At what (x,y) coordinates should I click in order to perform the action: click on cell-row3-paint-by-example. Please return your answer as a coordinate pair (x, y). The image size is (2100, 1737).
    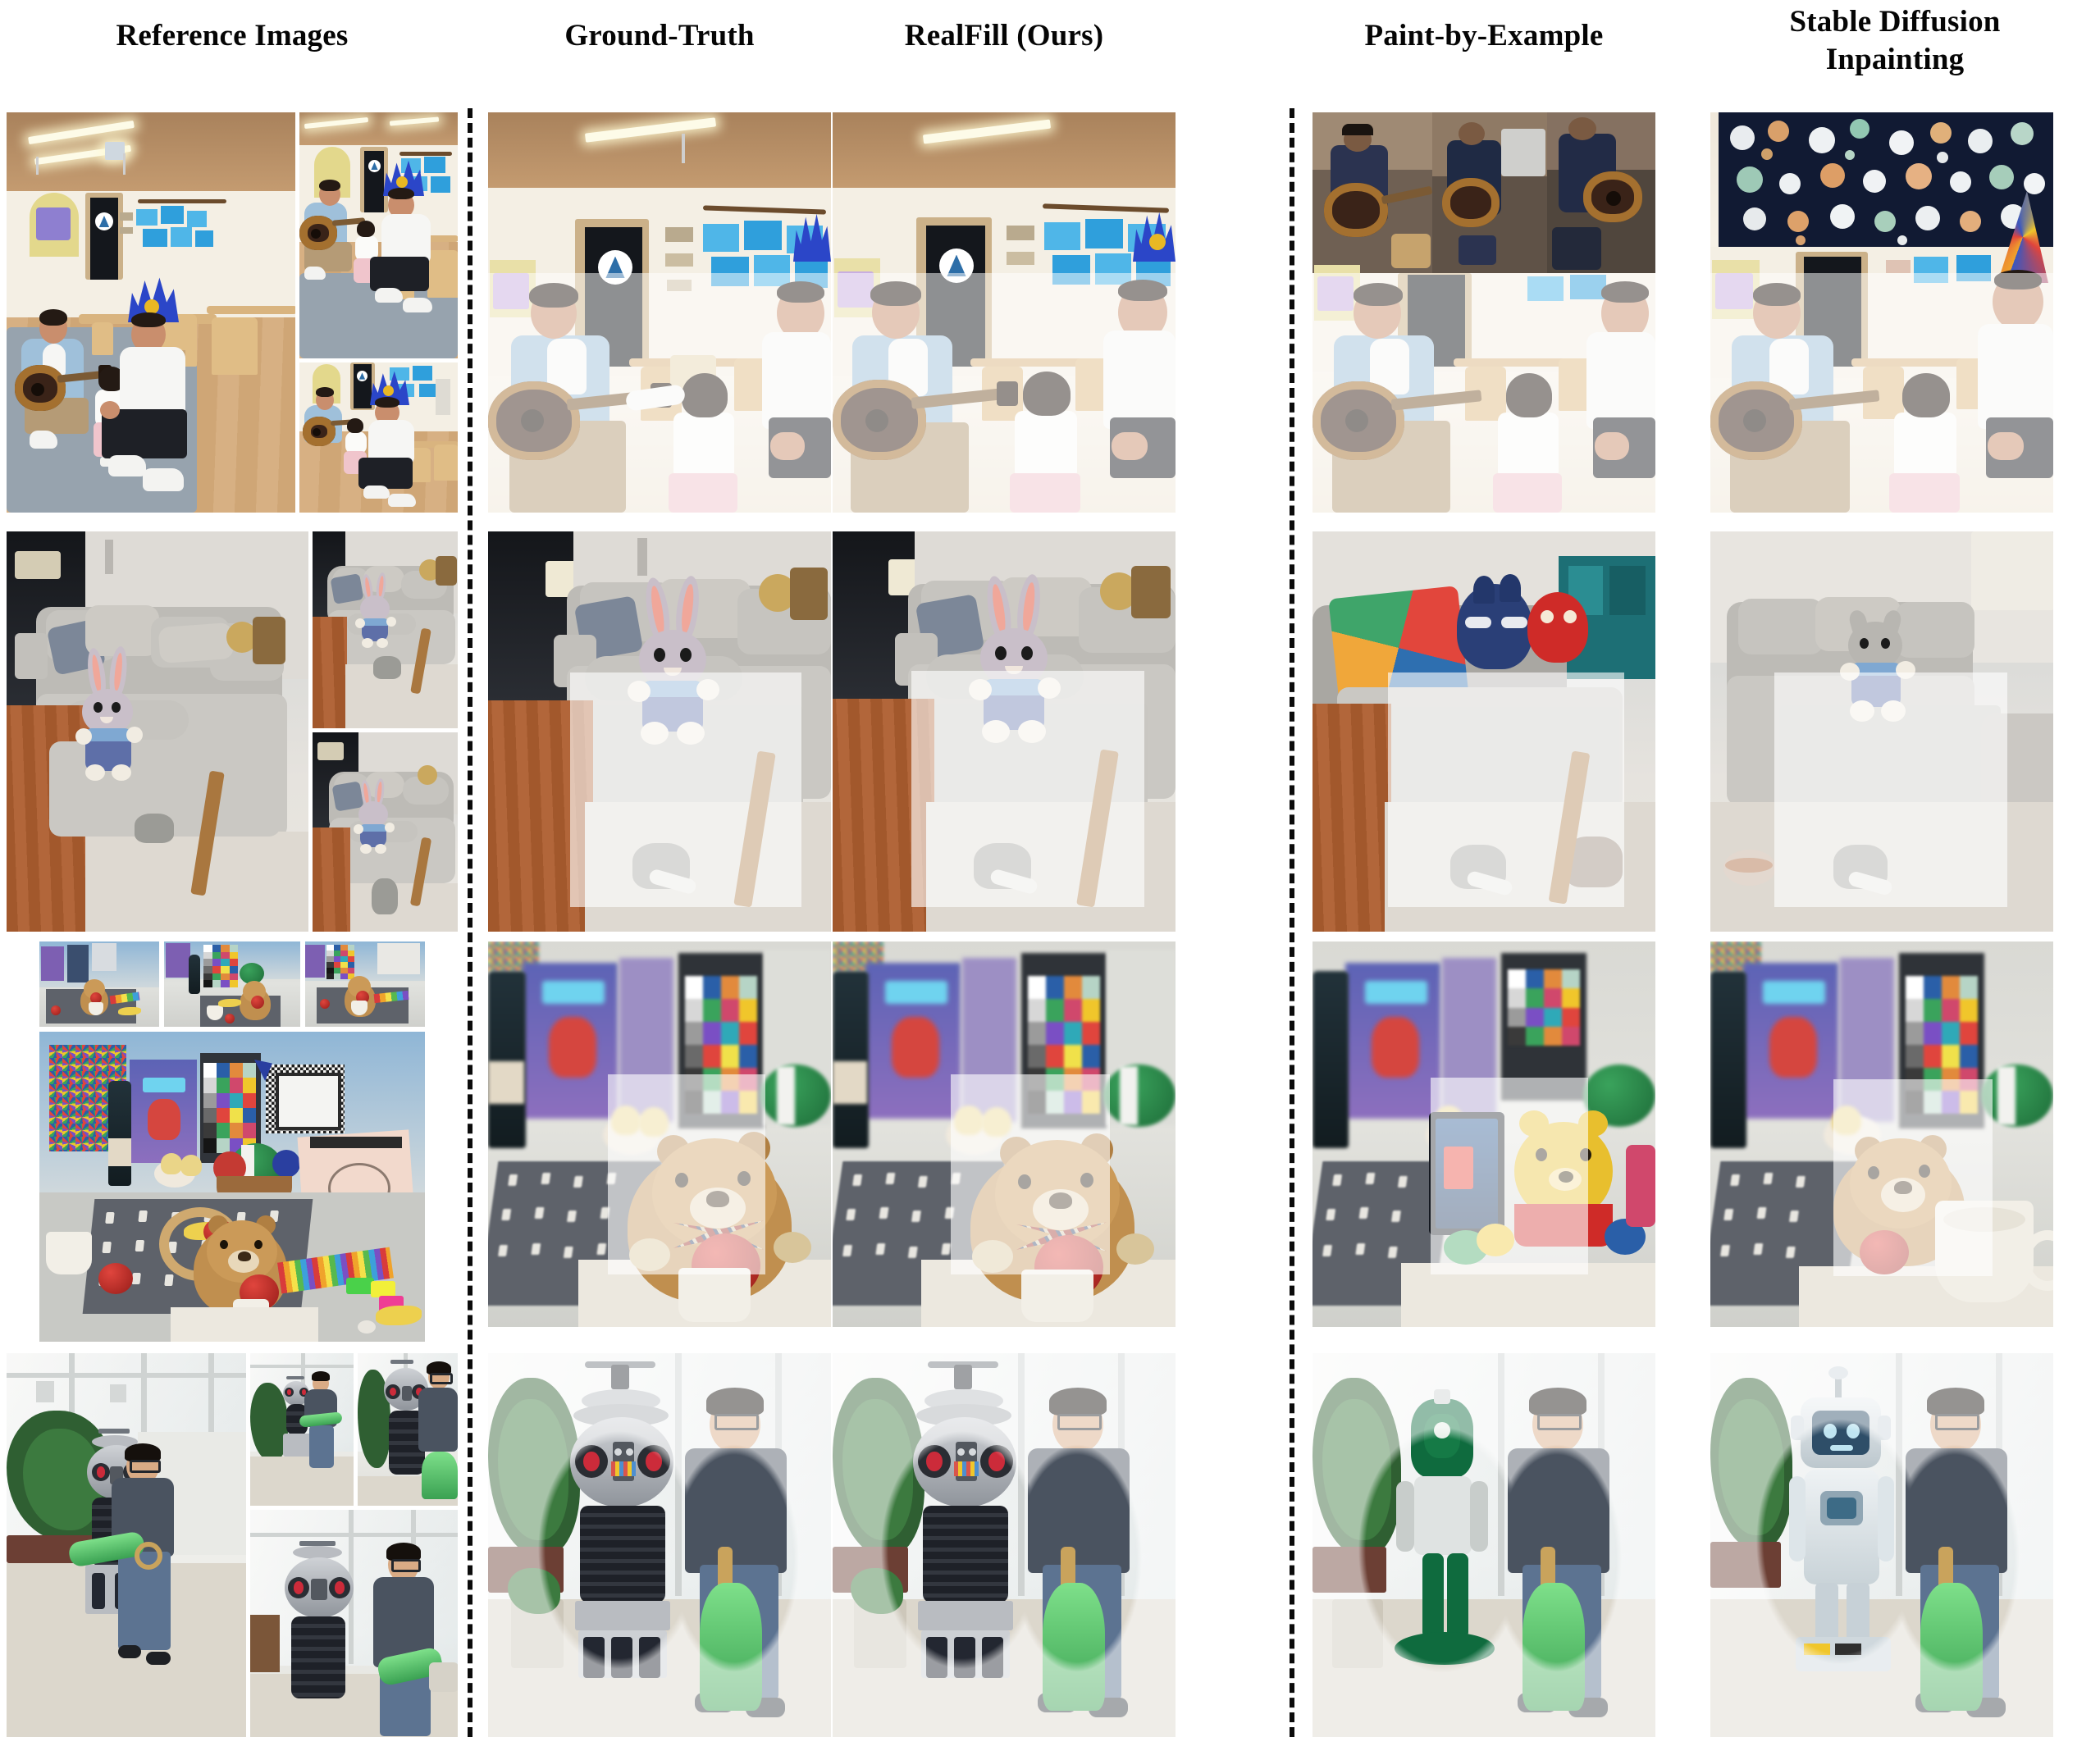
    Looking at the image, I should click on (1484, 1141).